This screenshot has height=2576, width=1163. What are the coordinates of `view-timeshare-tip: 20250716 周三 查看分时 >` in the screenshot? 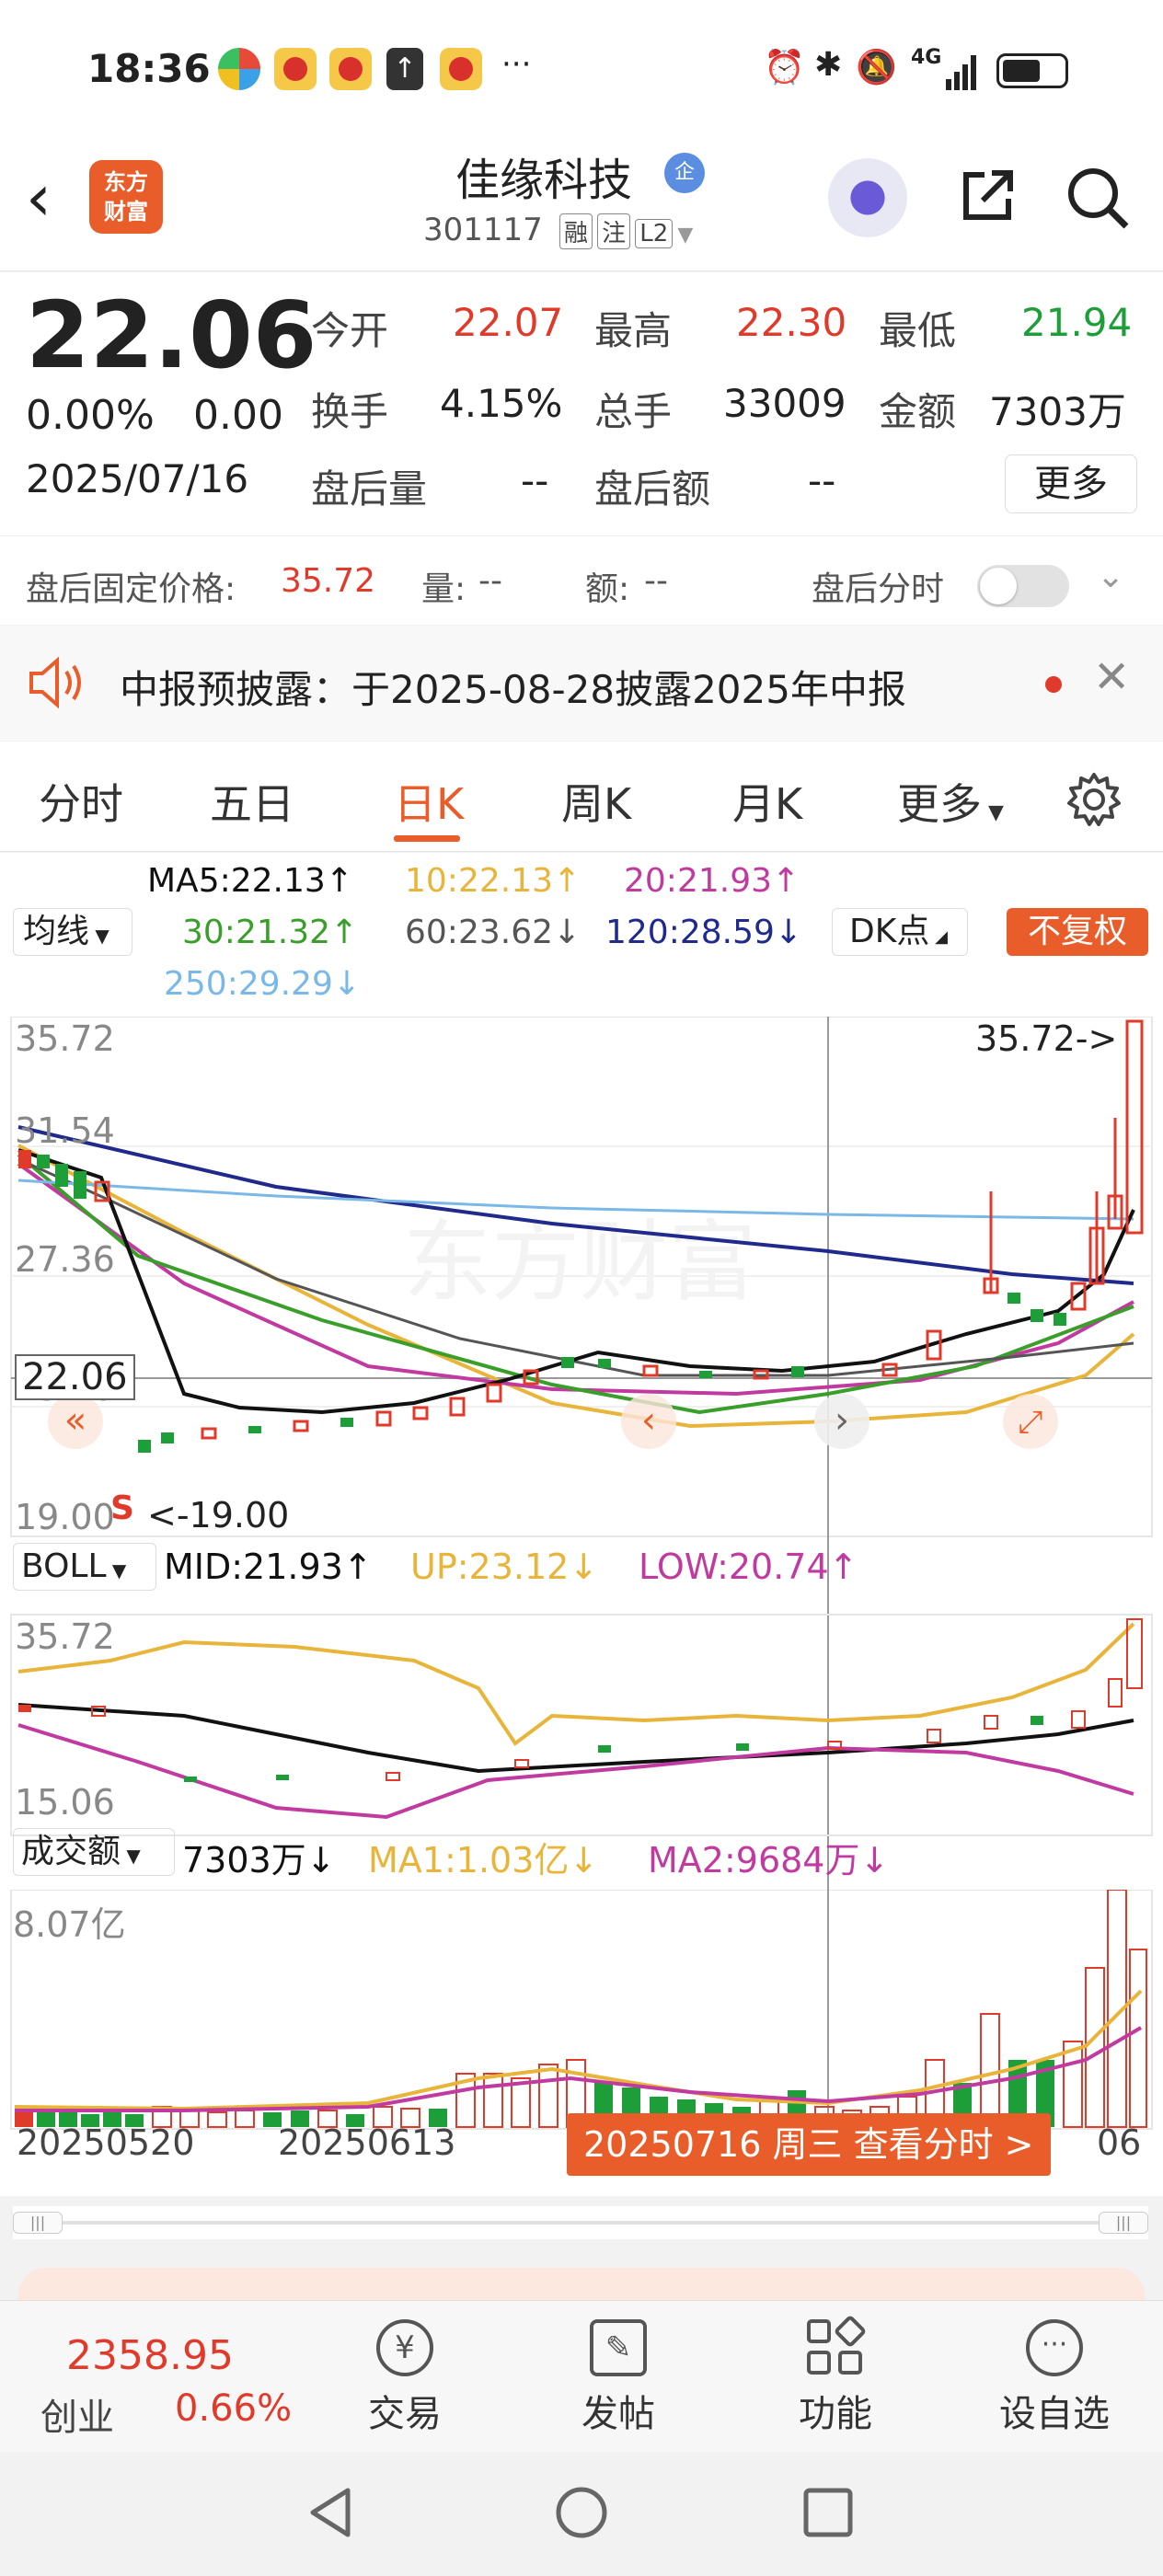 It's located at (809, 2144).